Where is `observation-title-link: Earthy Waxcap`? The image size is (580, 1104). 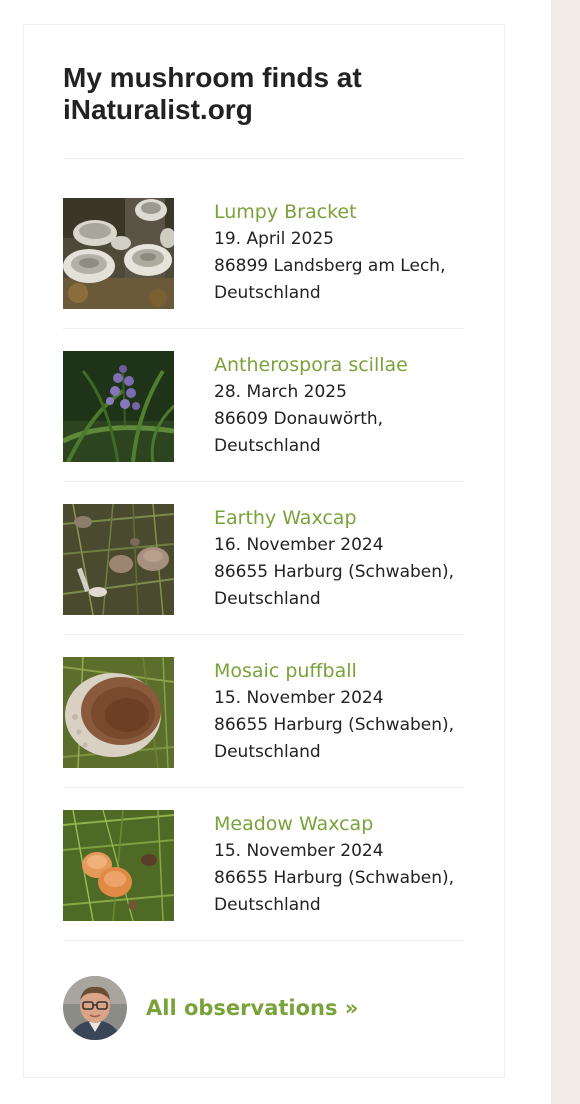
observation-title-link: Earthy Waxcap is located at coordinates (339, 518).